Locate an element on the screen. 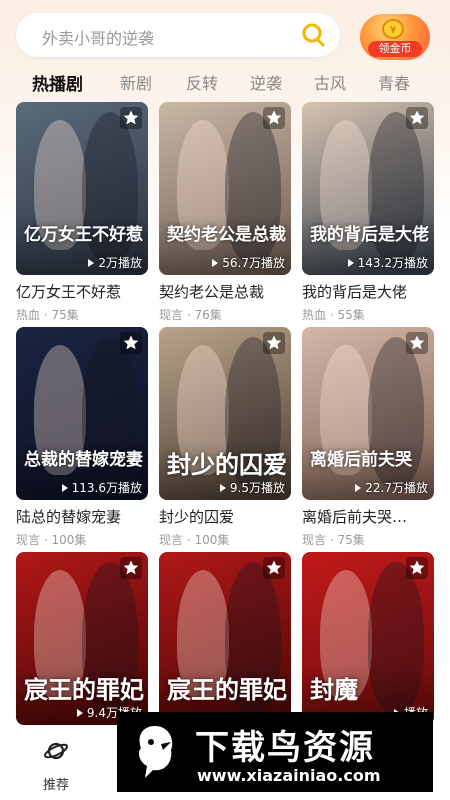 This screenshot has height=800, width=450. play-count-text: 113.6万播放 is located at coordinates (106, 488).